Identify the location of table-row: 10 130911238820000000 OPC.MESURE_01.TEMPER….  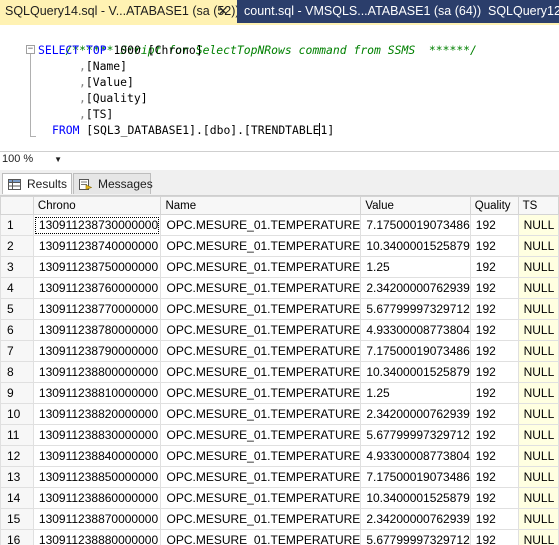
(279, 414).